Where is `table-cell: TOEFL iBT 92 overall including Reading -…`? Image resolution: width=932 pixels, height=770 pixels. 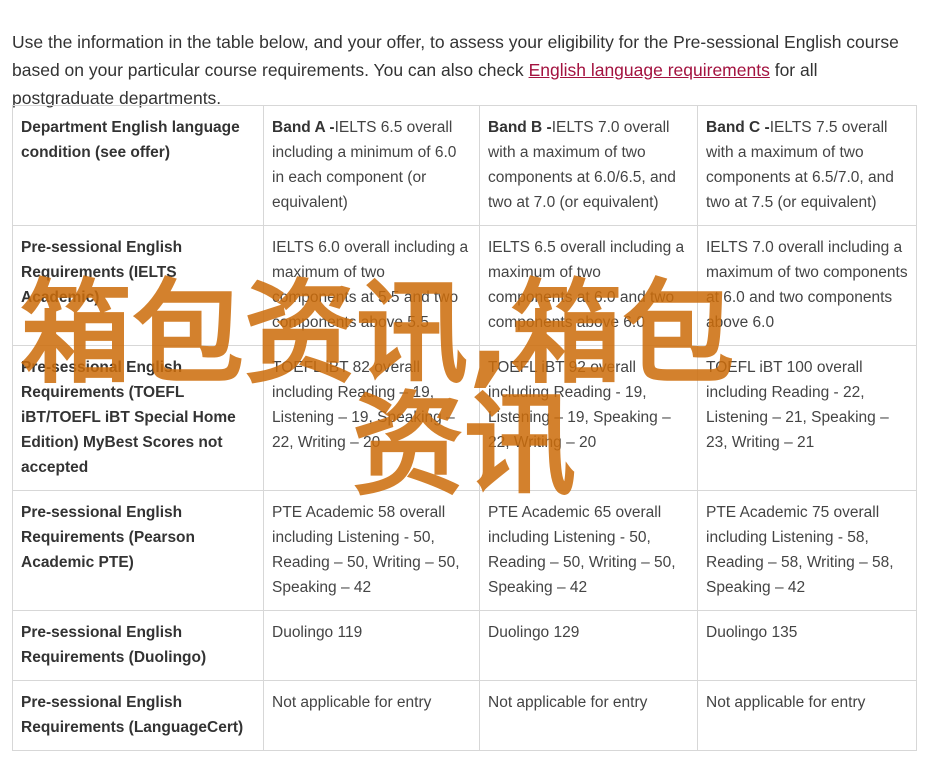 table-cell: TOEFL iBT 92 overall including Reading -… is located at coordinates (588, 418).